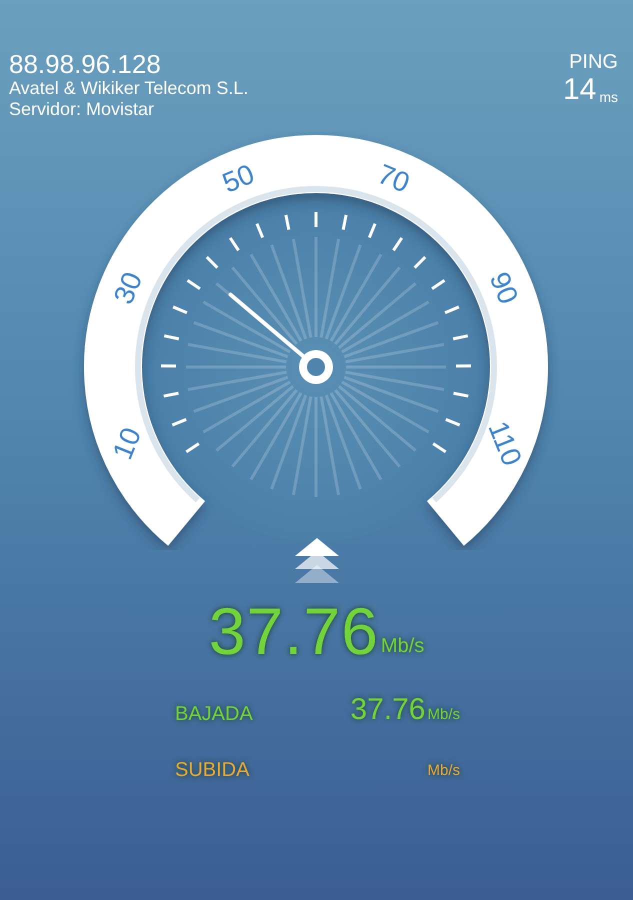  What do you see at coordinates (608, 97) in the screenshot?
I see `ping-unit: ms` at bounding box center [608, 97].